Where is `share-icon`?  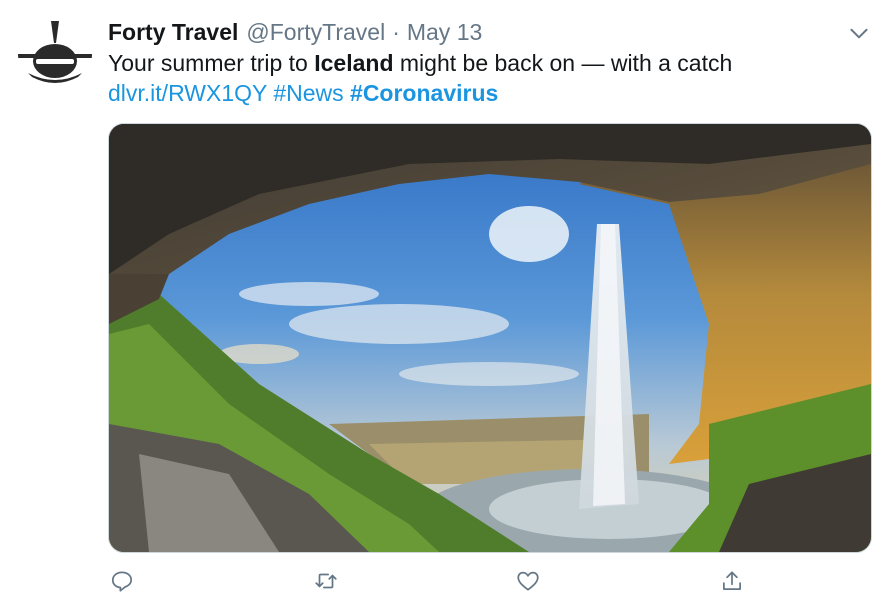
share-icon is located at coordinates (732, 580).